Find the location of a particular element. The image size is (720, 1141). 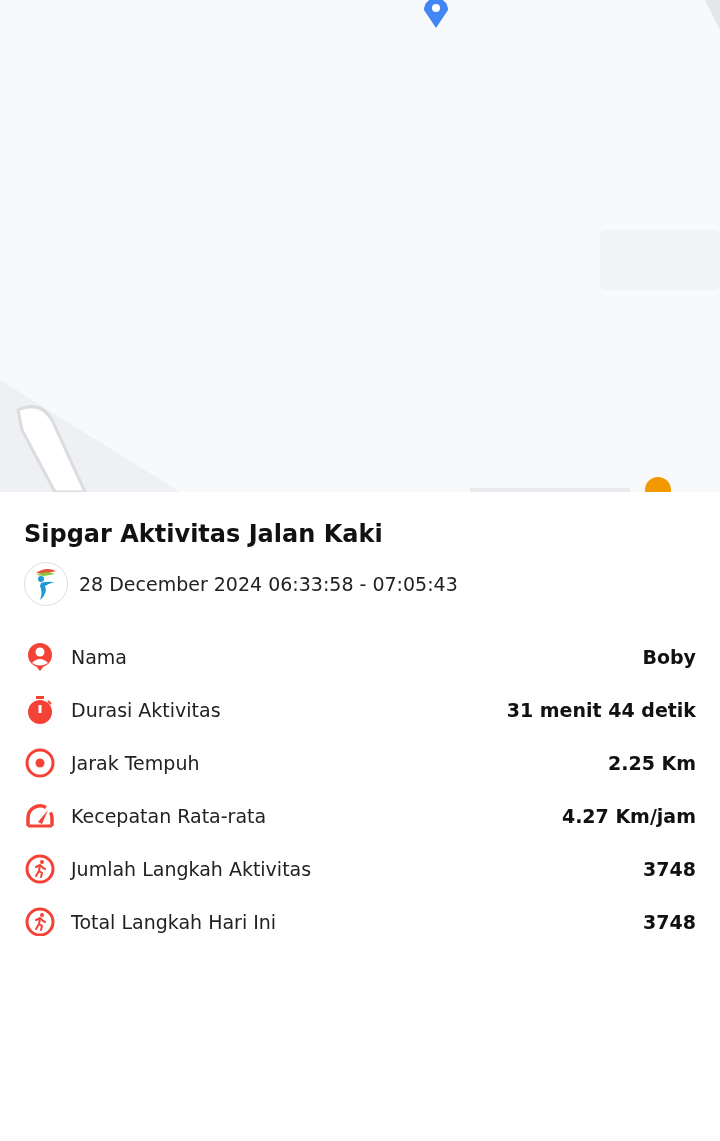

stat-label: Kecepatan Rata-rata is located at coordinates (169, 815).